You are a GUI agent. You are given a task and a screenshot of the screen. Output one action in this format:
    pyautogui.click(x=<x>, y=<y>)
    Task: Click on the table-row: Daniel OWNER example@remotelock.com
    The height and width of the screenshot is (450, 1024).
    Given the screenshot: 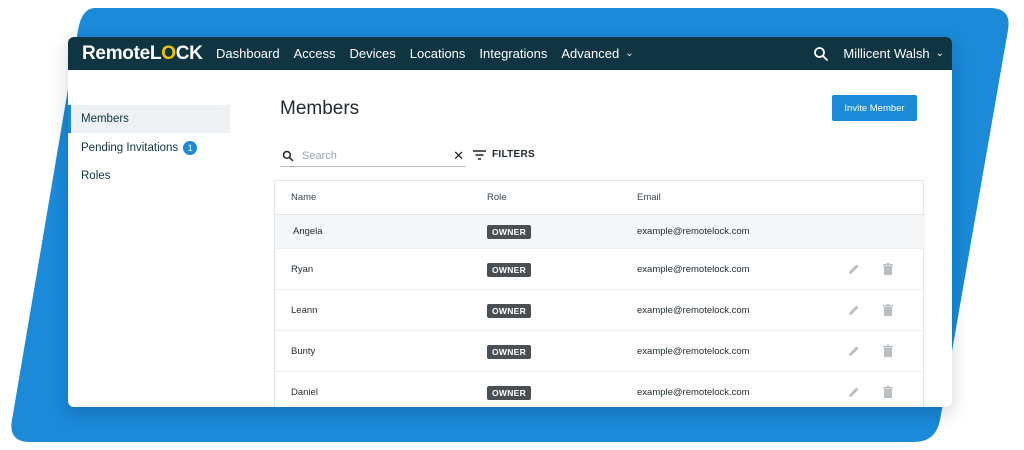 What is the action you would take?
    pyautogui.click(x=600, y=389)
    